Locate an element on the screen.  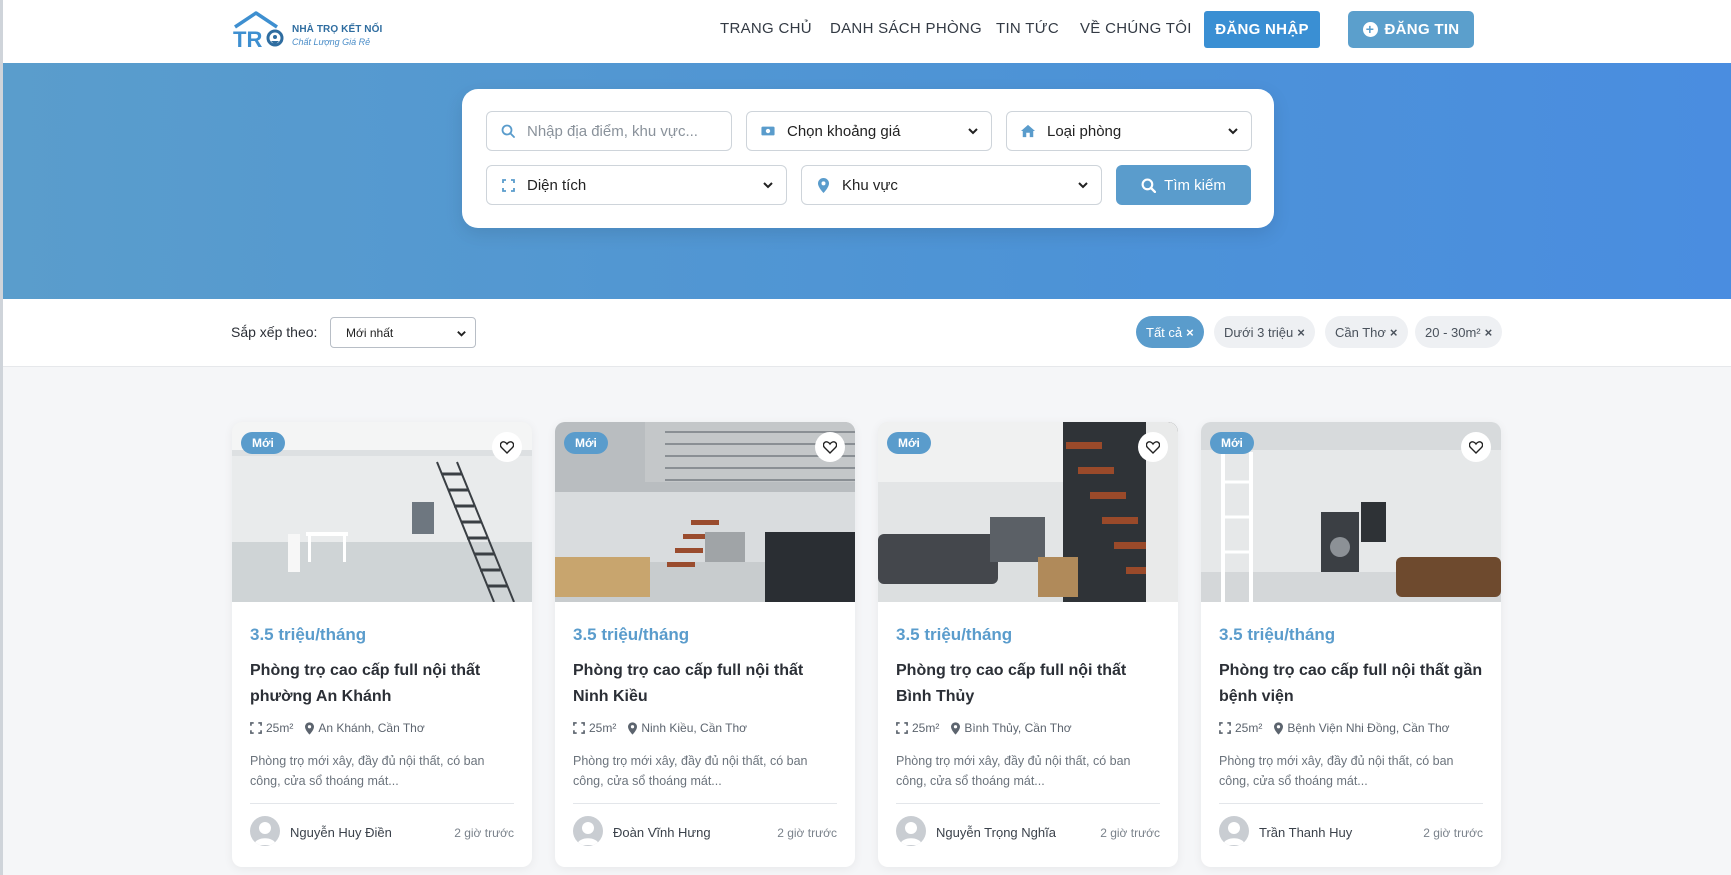
filter-chip-label: 20 - 30m² is located at coordinates (1453, 332).